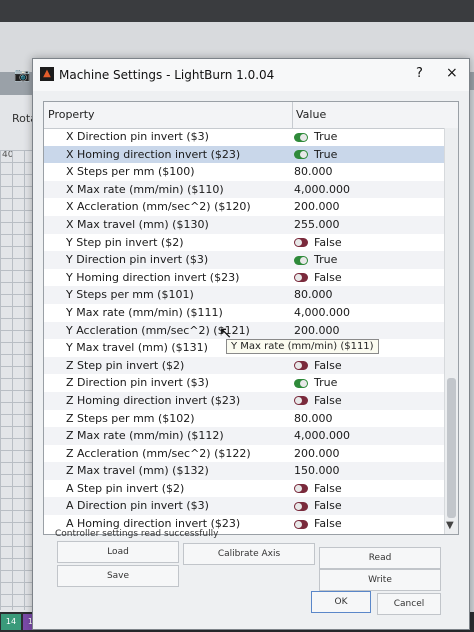 The height and width of the screenshot is (632, 474). What do you see at coordinates (292, 115) in the screenshot?
I see `column-divider` at bounding box center [292, 115].